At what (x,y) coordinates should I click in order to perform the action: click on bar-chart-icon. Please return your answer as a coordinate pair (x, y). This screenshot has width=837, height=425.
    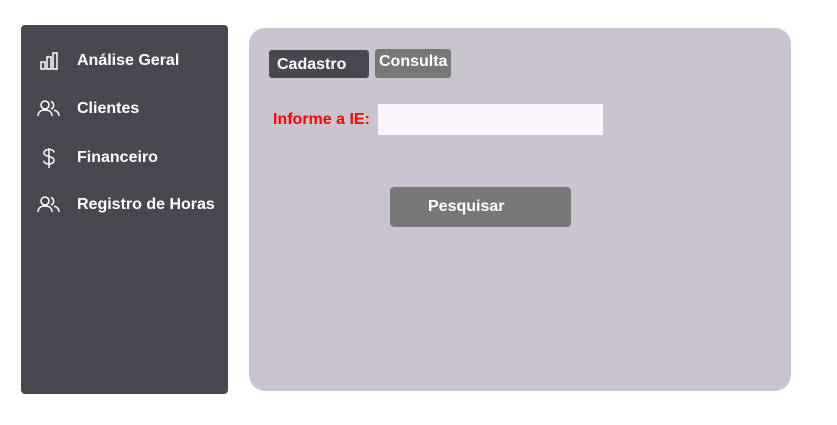
    Looking at the image, I should click on (49, 61).